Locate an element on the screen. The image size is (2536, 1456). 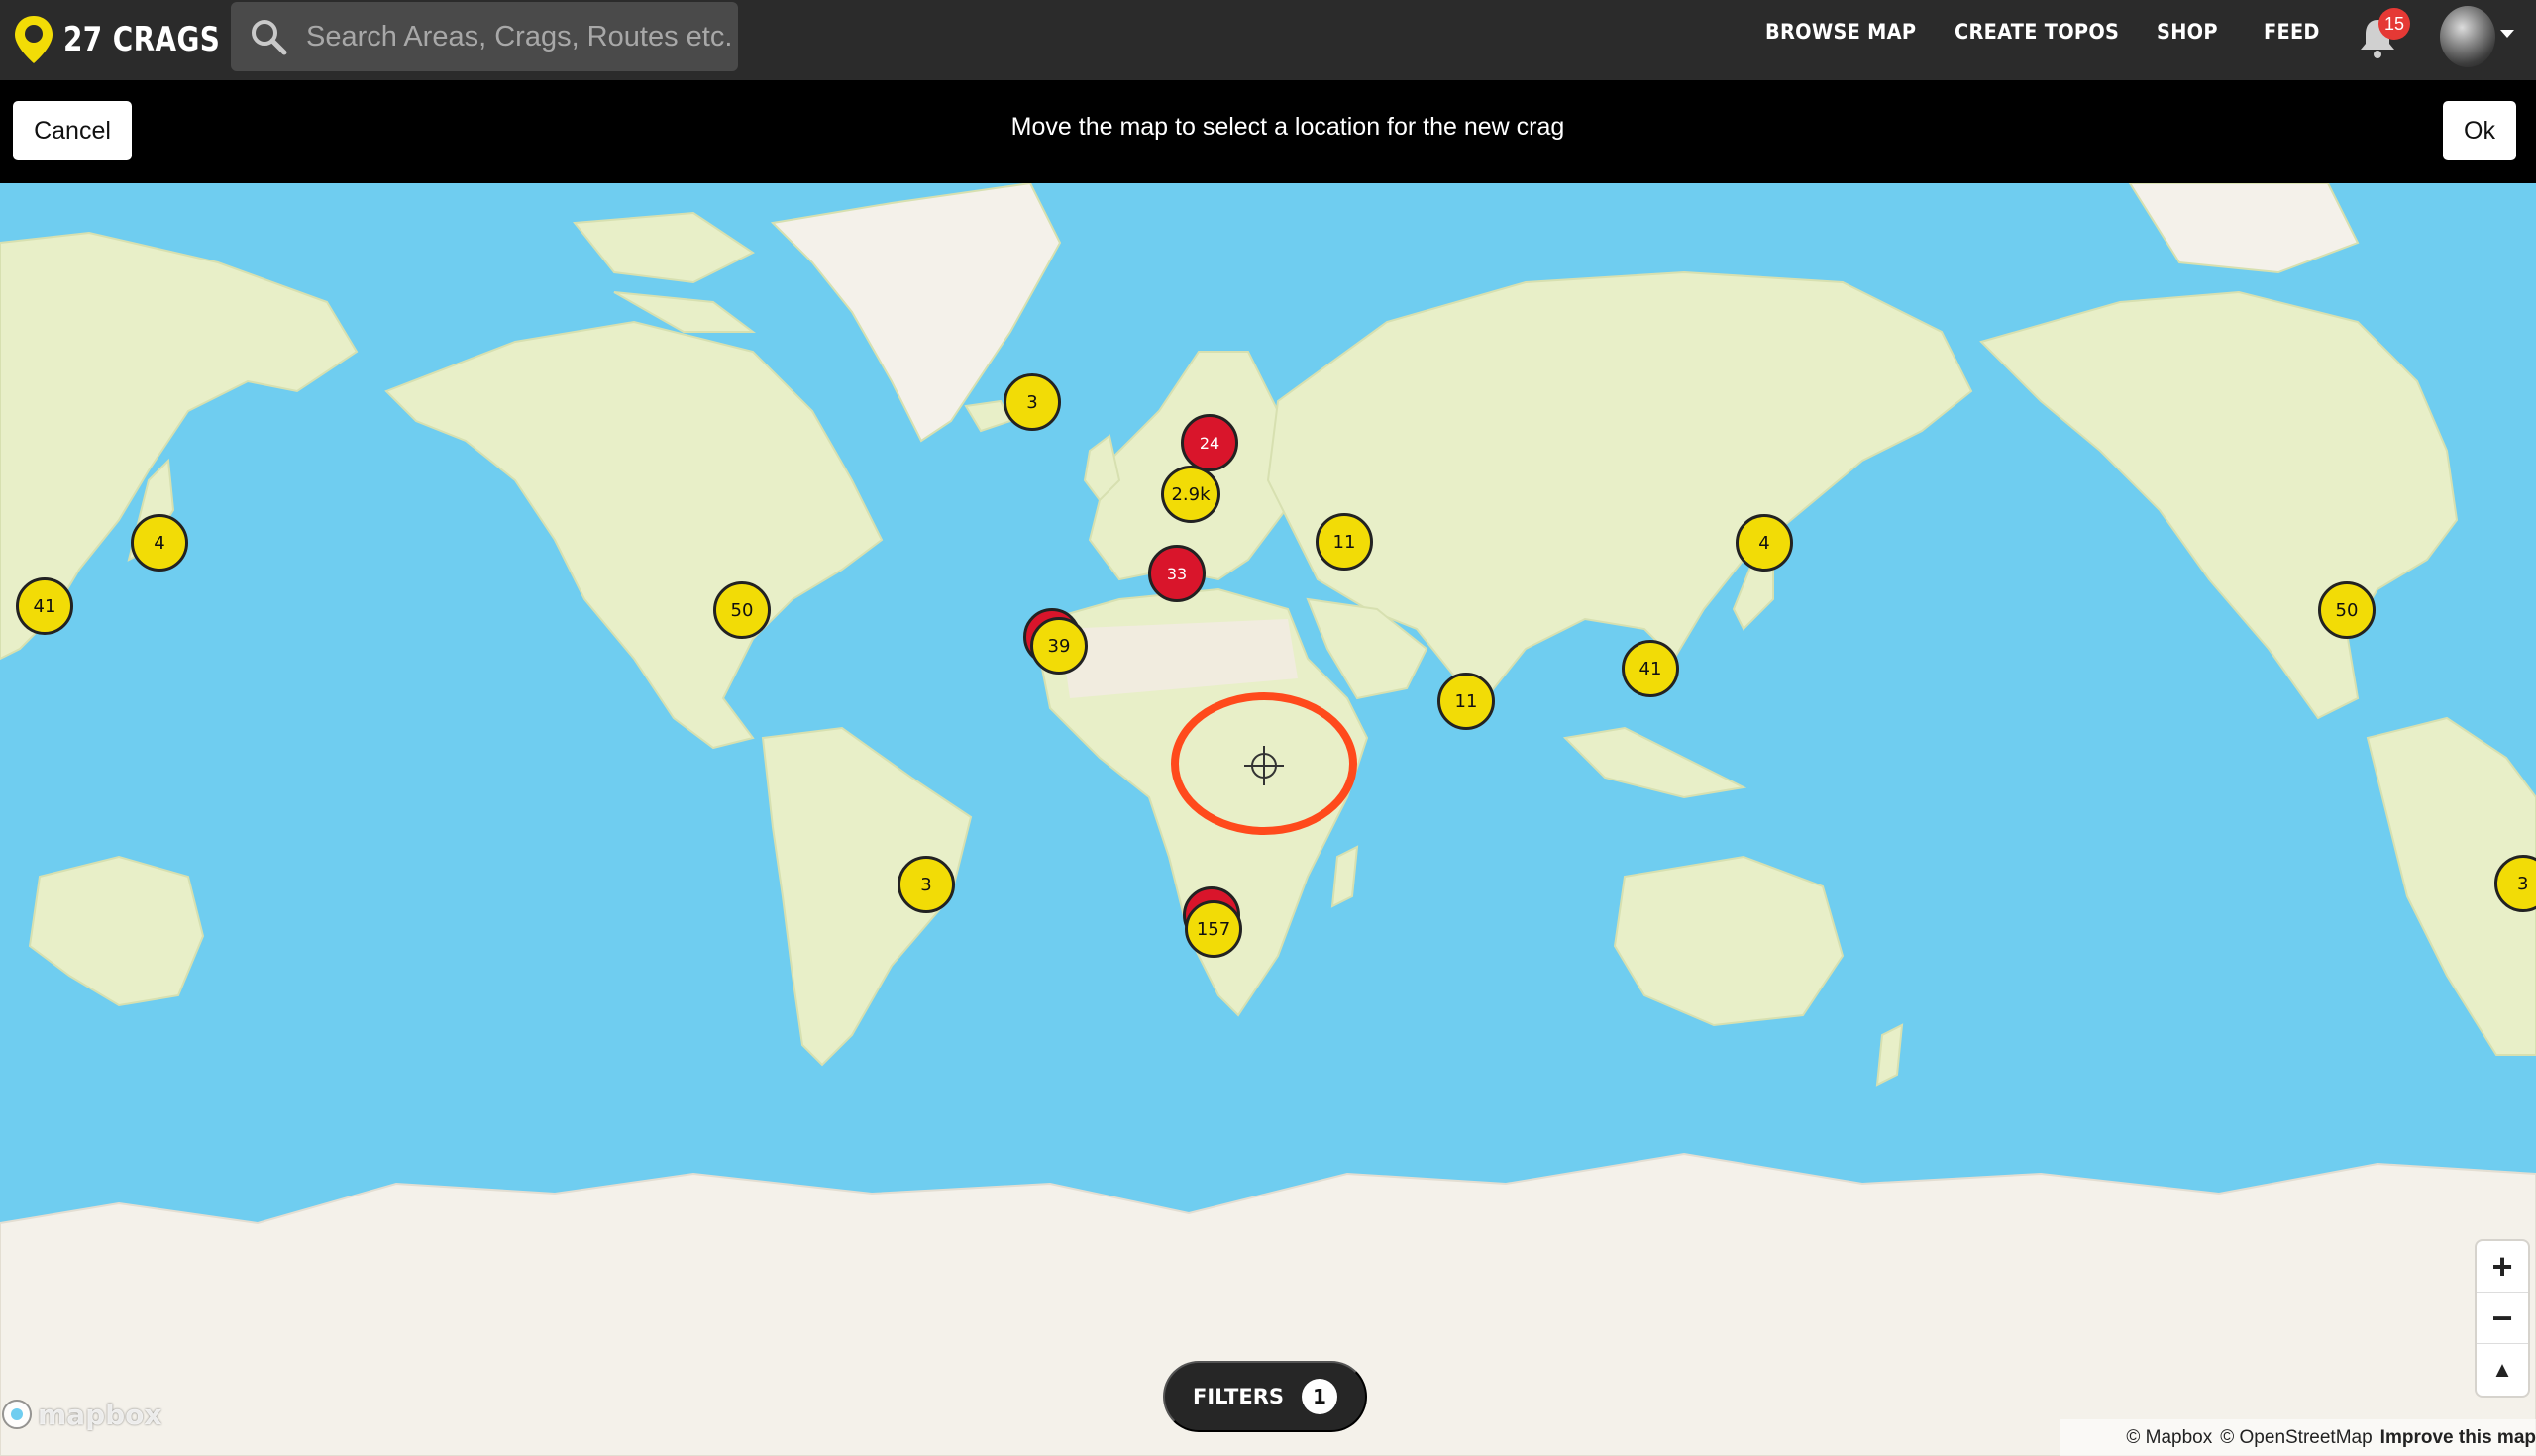
crag-cluster: 157 is located at coordinates (1213, 929).